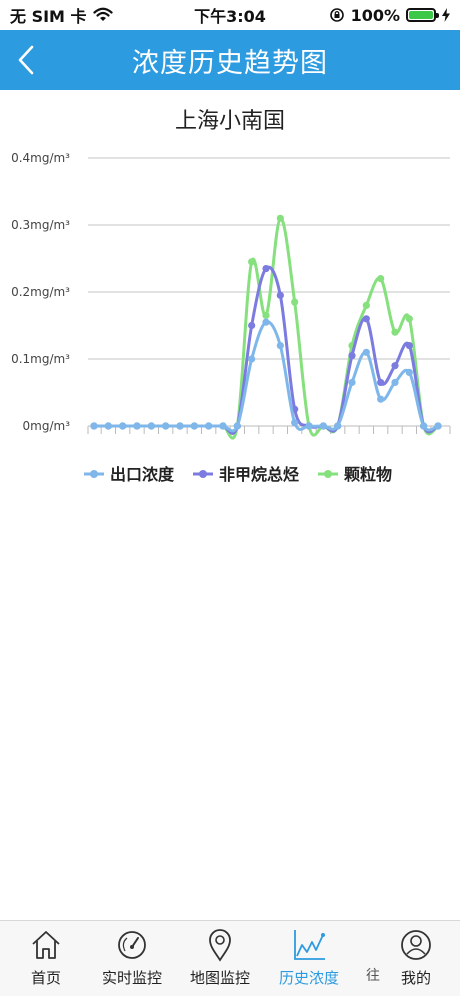 Image resolution: width=460 pixels, height=997 pixels. I want to click on user-icon, so click(416, 945).